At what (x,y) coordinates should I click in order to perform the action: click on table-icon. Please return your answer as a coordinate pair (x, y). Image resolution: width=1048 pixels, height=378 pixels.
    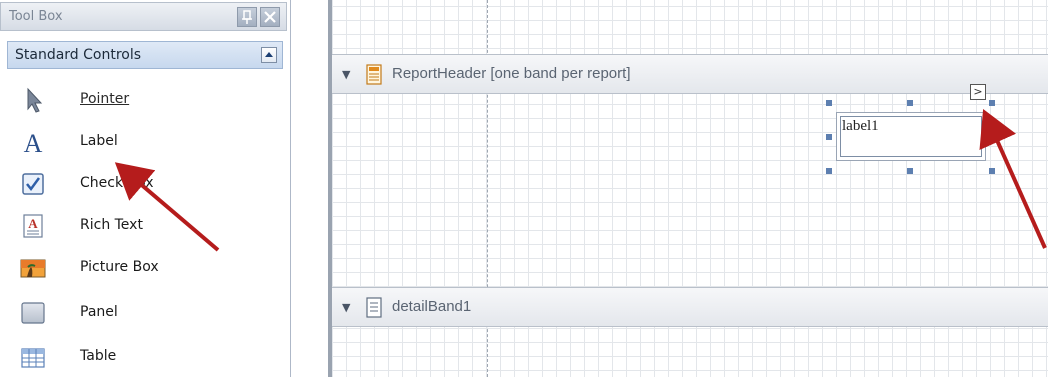
    Looking at the image, I should click on (33, 358).